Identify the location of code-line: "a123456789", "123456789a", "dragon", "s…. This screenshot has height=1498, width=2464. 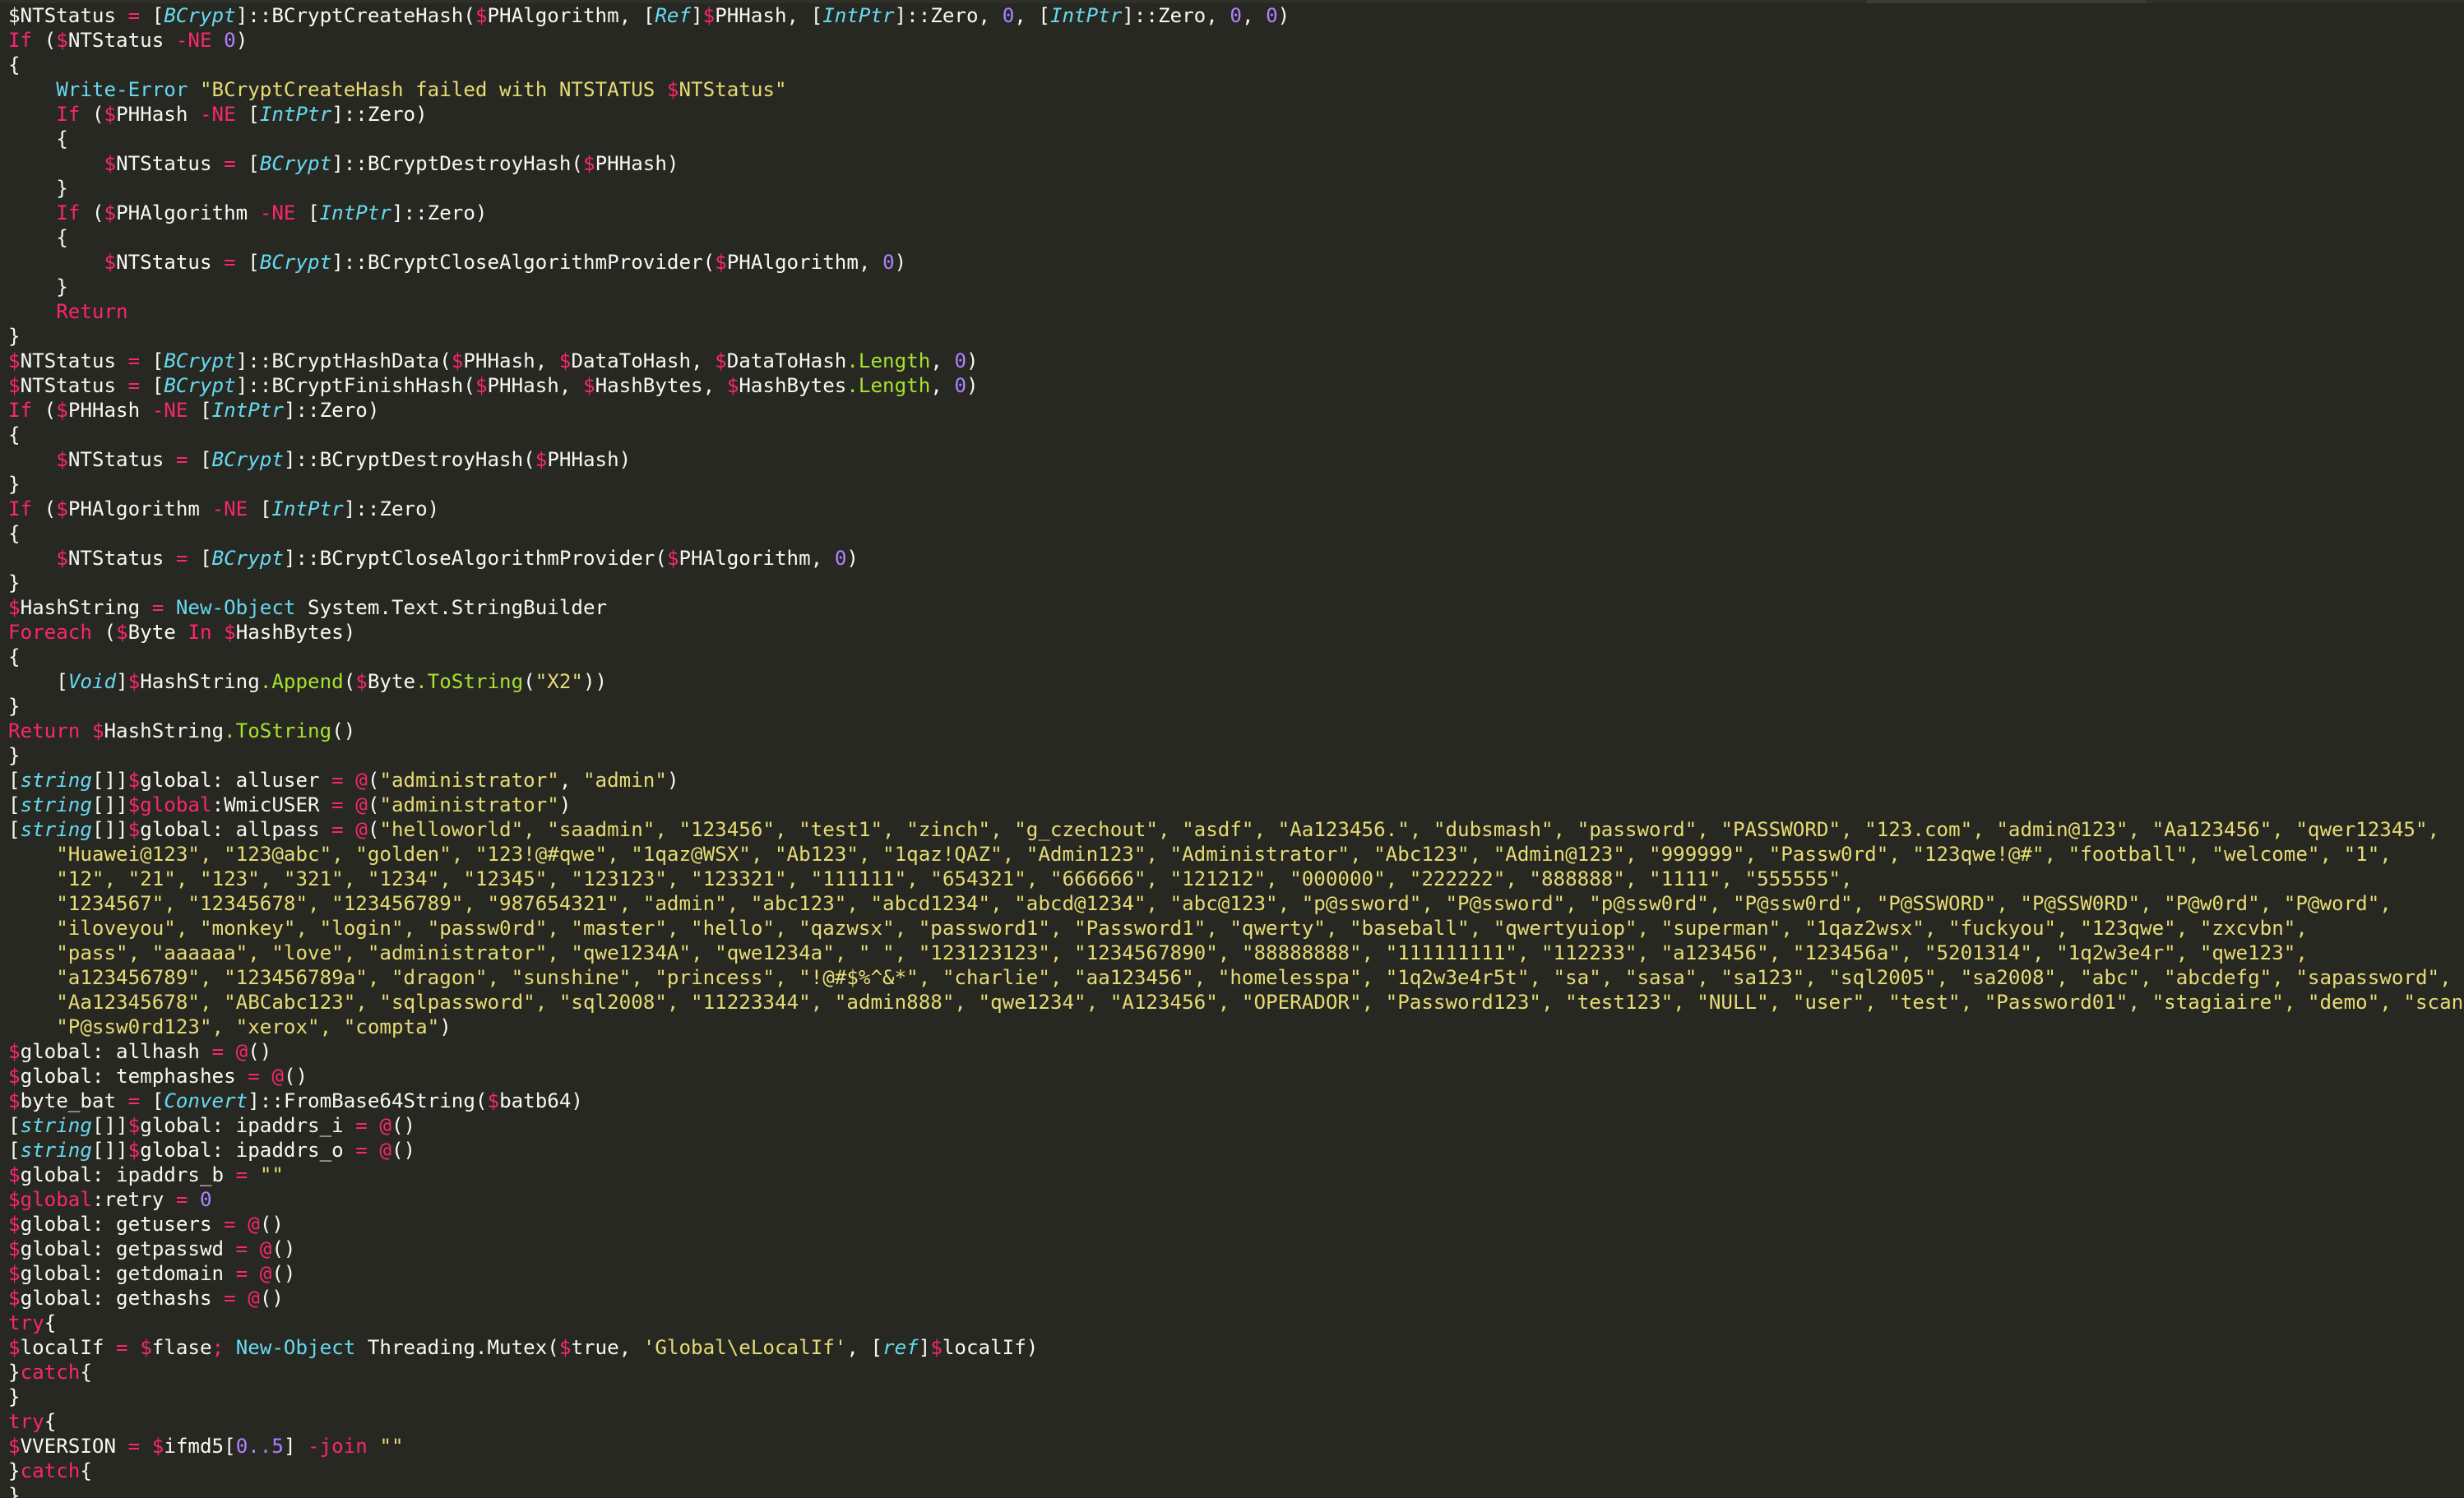
(1236, 977).